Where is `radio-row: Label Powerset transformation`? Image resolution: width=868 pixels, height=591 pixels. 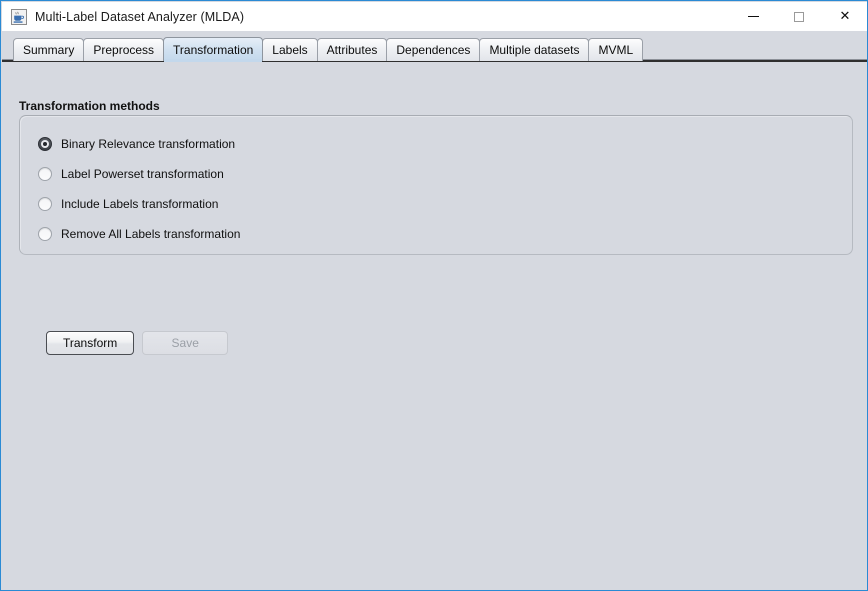 radio-row: Label Powerset transformation is located at coordinates (131, 174).